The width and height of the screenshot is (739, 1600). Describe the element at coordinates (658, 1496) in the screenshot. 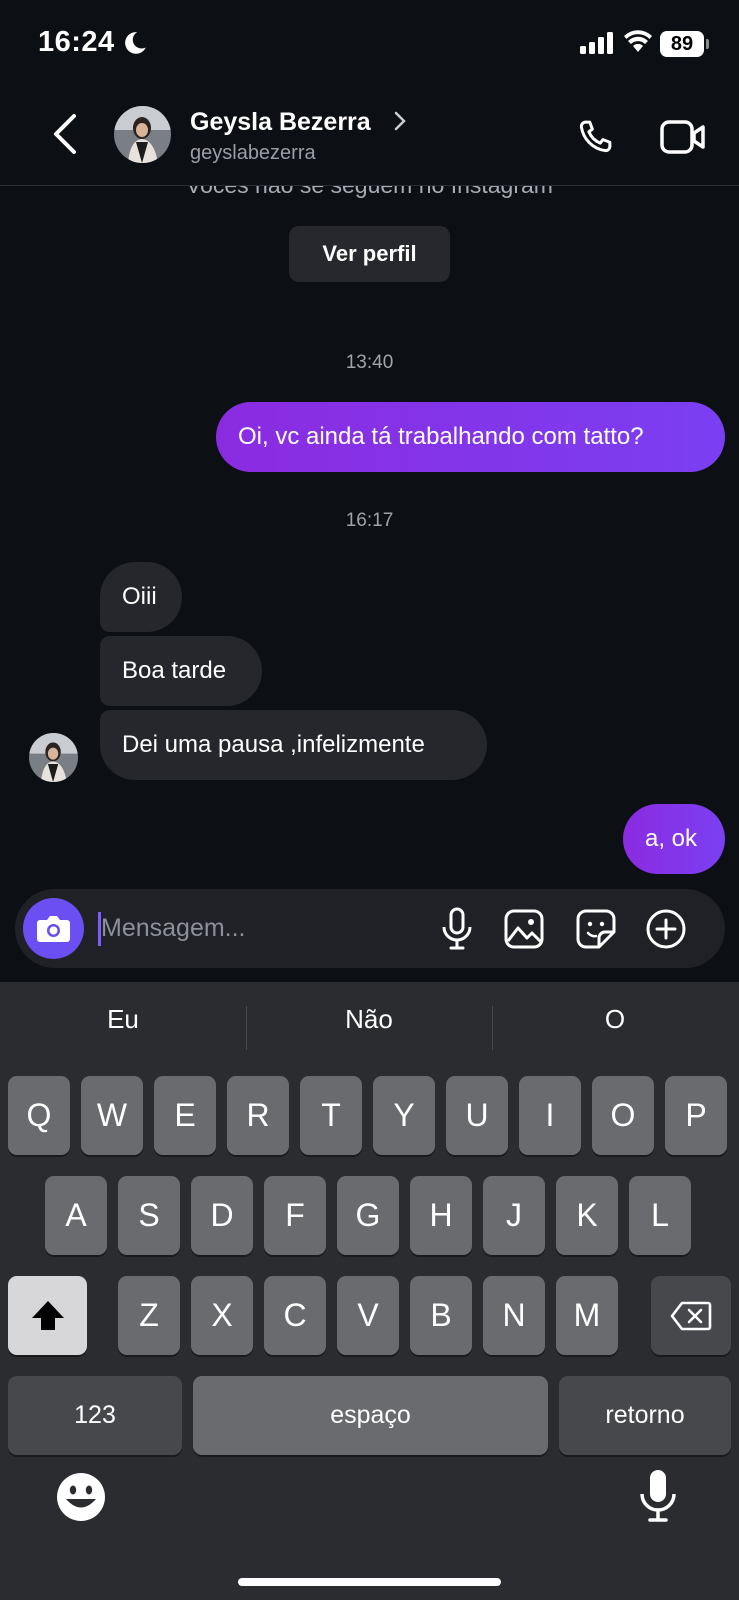

I see `dictation-mic-icon` at that location.